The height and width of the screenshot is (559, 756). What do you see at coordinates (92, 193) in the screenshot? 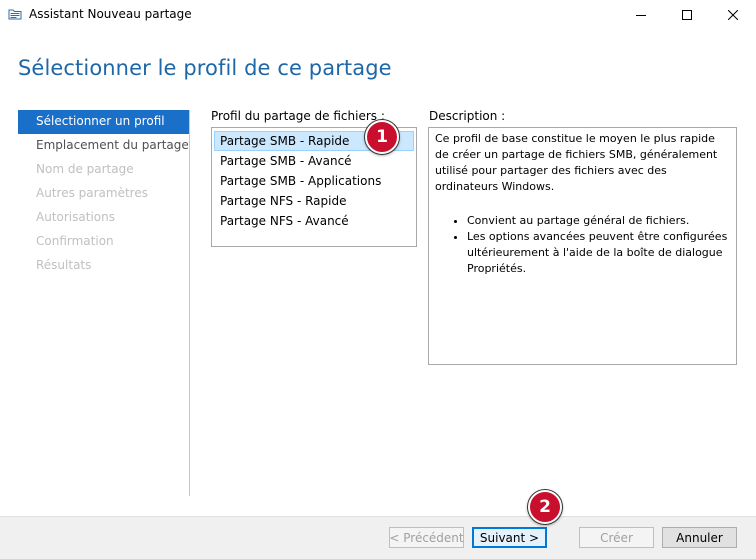
I see `nav-step-other-settings: Autres paramètres` at bounding box center [92, 193].